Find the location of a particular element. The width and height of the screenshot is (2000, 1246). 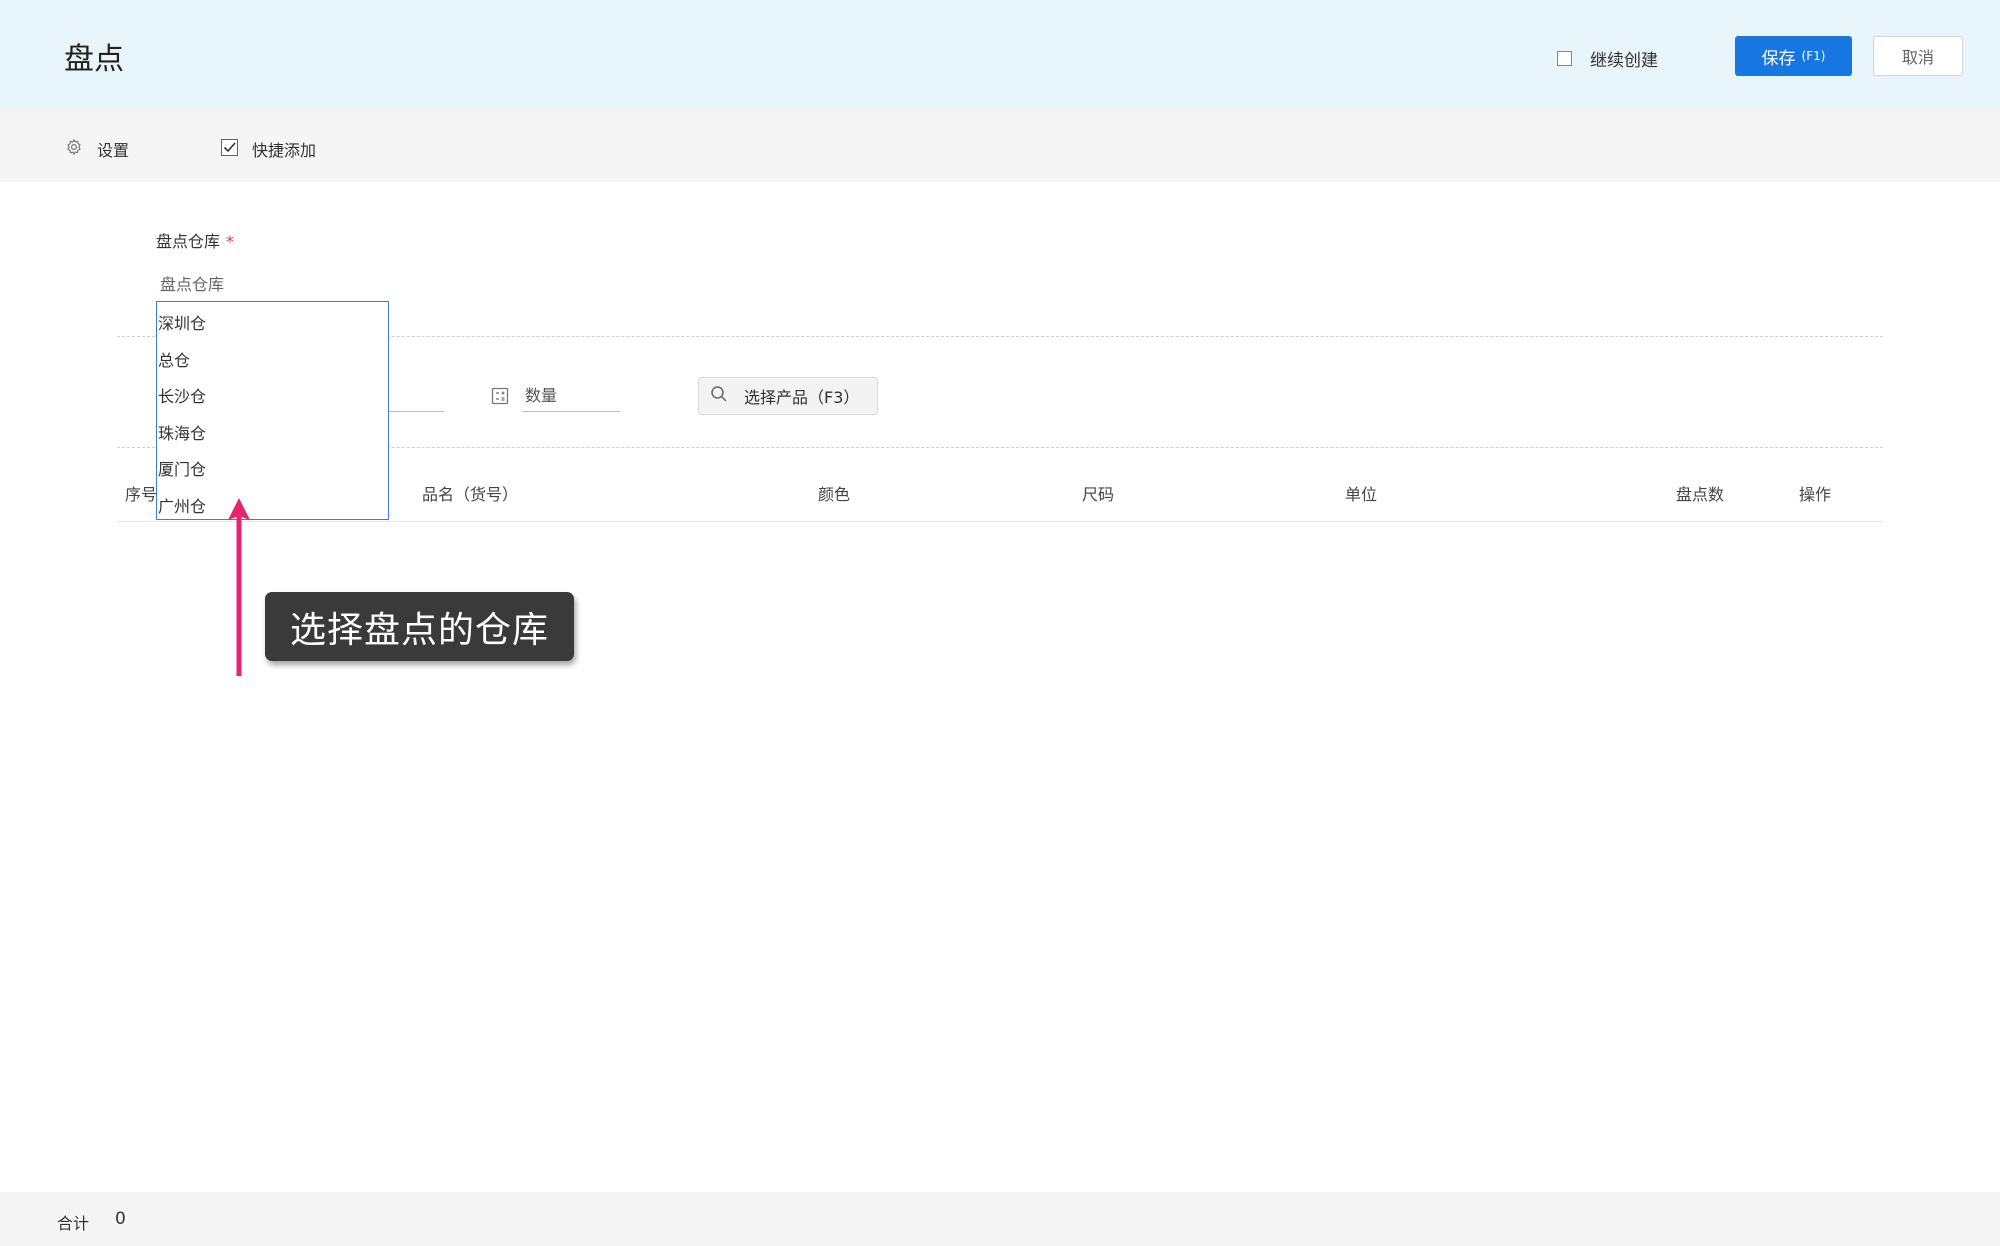

save-button: 保存 (F1) is located at coordinates (1793, 56).